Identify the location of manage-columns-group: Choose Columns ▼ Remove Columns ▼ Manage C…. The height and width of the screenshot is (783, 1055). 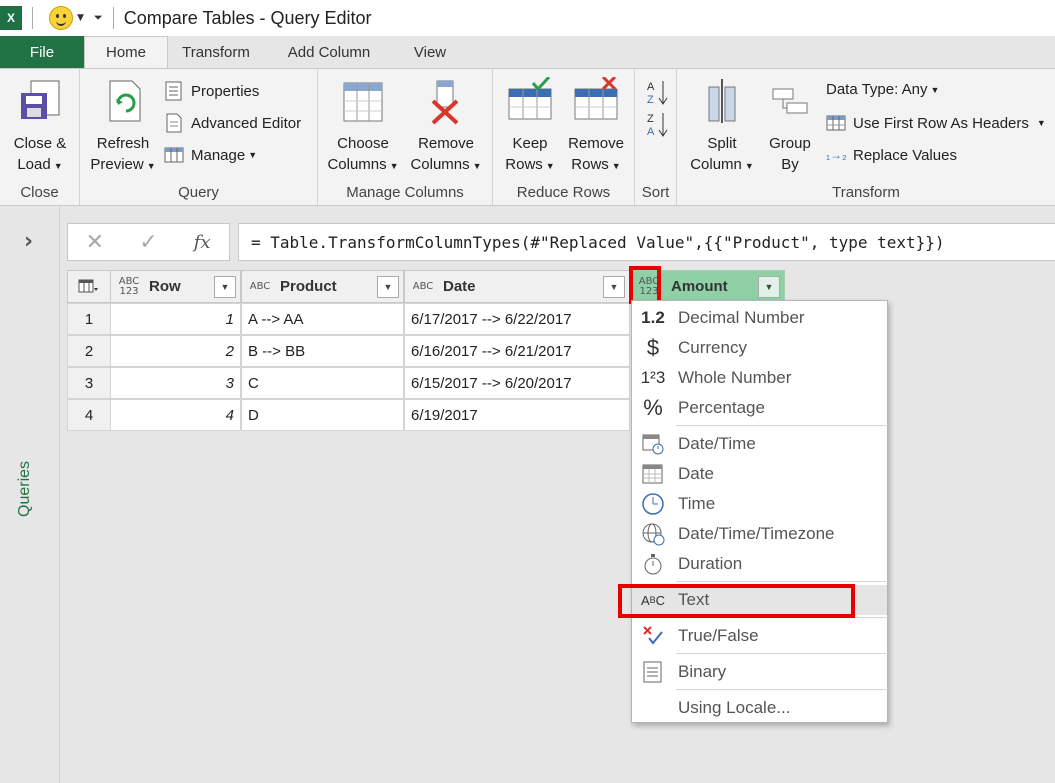
(405, 137).